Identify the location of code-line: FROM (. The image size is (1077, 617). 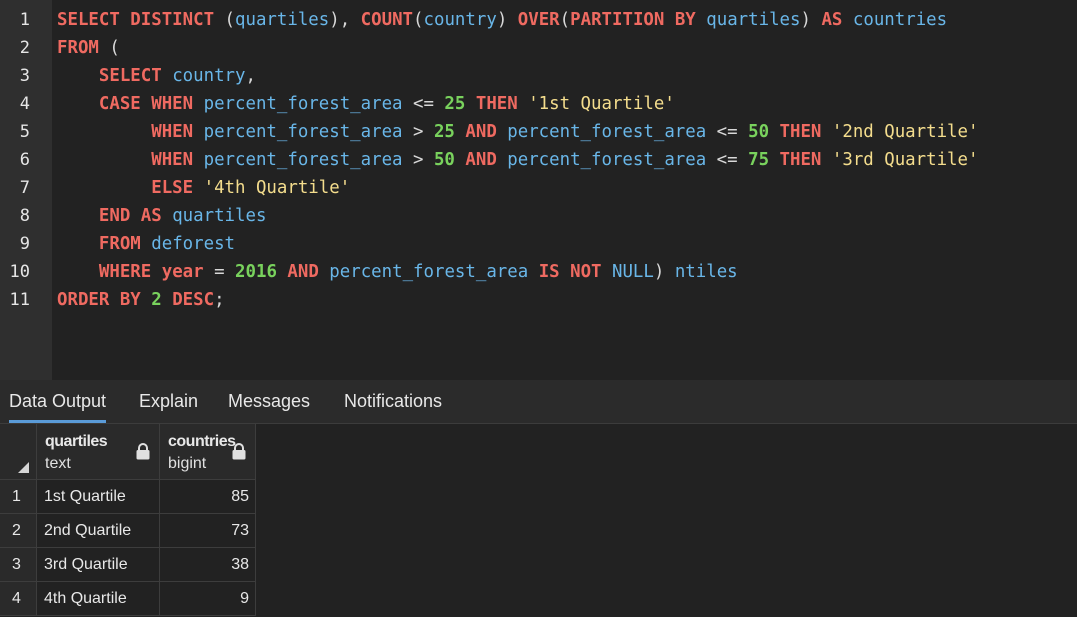
(88, 48).